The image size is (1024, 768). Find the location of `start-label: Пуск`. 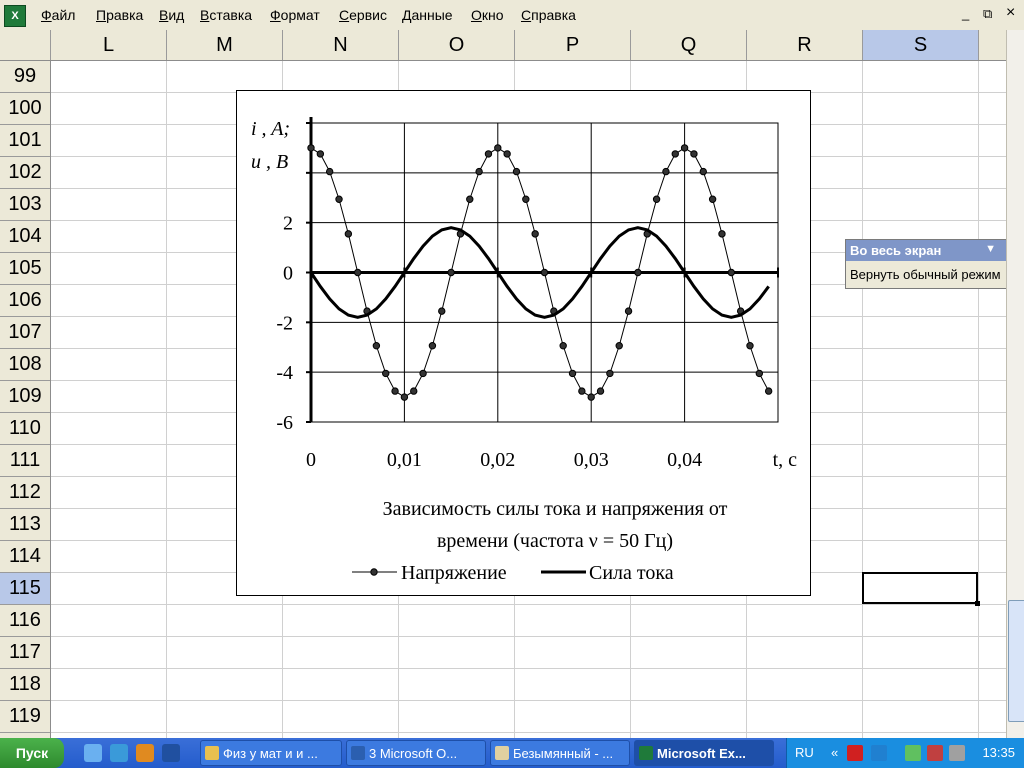

start-label: Пуск is located at coordinates (32, 753).